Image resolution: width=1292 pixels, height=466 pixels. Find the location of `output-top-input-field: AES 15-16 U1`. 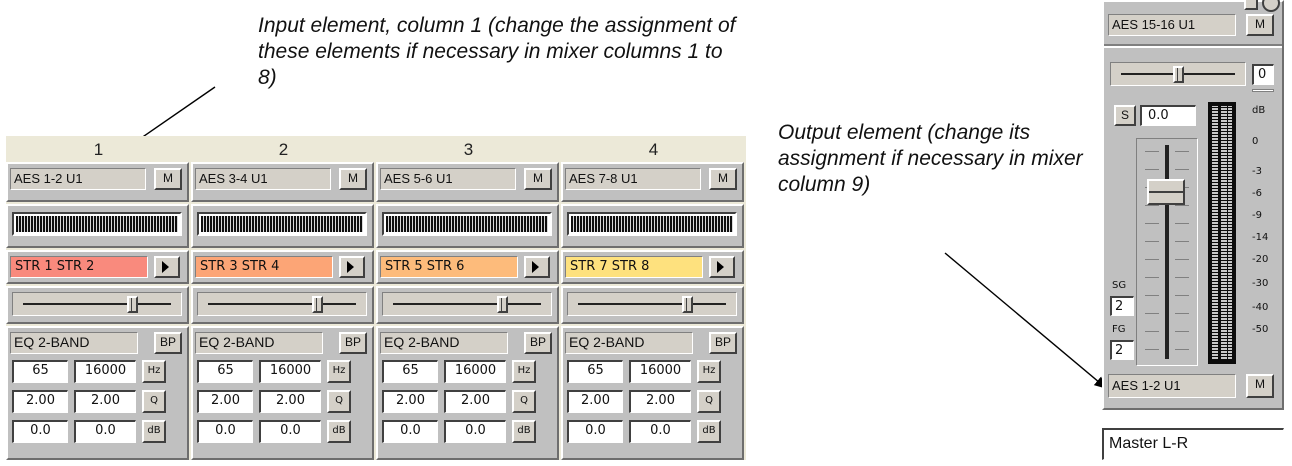

output-top-input-field: AES 15-16 U1 is located at coordinates (1172, 25).